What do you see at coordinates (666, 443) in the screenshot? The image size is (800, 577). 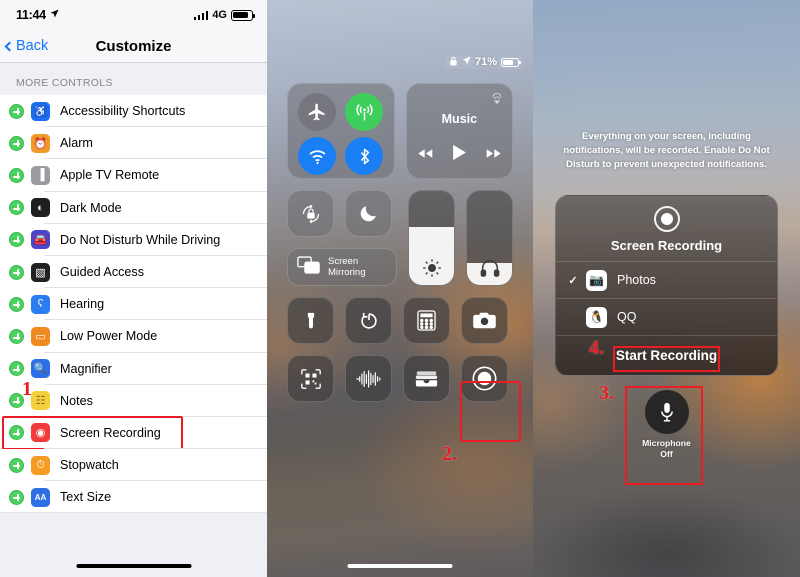 I see `mic-line1: Microphone` at bounding box center [666, 443].